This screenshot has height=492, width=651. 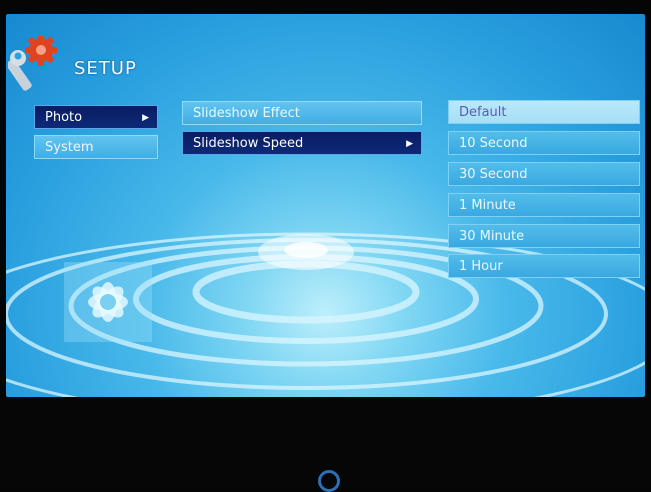 What do you see at coordinates (246, 113) in the screenshot?
I see `slideshow-effect-label: Slideshow Effect` at bounding box center [246, 113].